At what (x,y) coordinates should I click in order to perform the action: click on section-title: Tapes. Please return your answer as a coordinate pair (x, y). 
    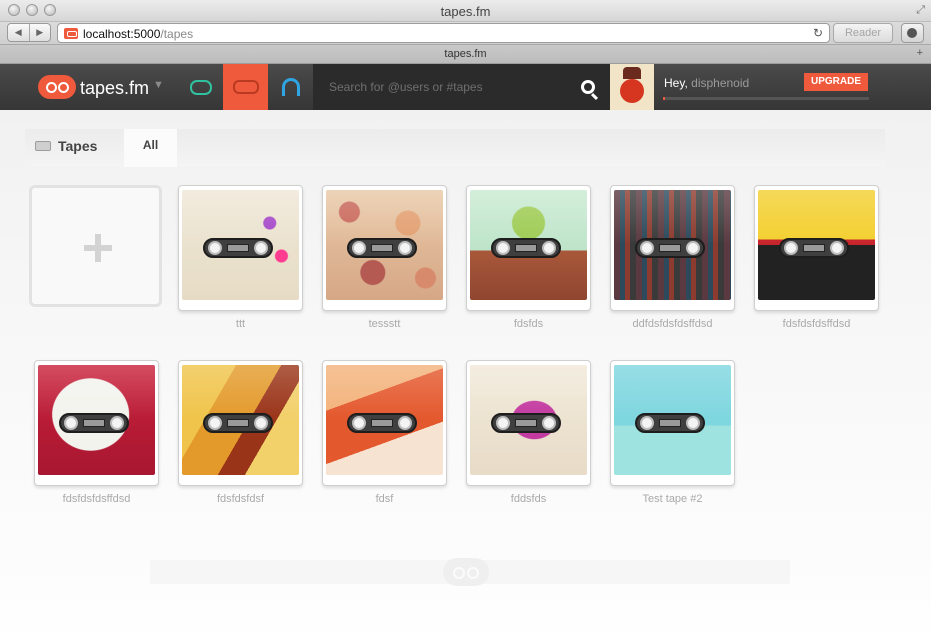
    Looking at the image, I should click on (66, 146).